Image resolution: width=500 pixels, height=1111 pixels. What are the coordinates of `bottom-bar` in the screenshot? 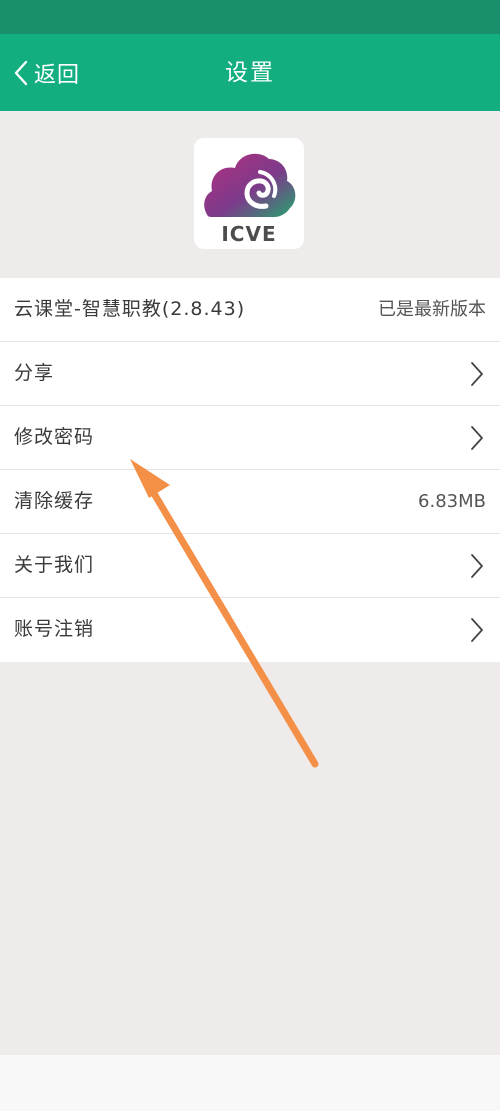 It's located at (250, 1083).